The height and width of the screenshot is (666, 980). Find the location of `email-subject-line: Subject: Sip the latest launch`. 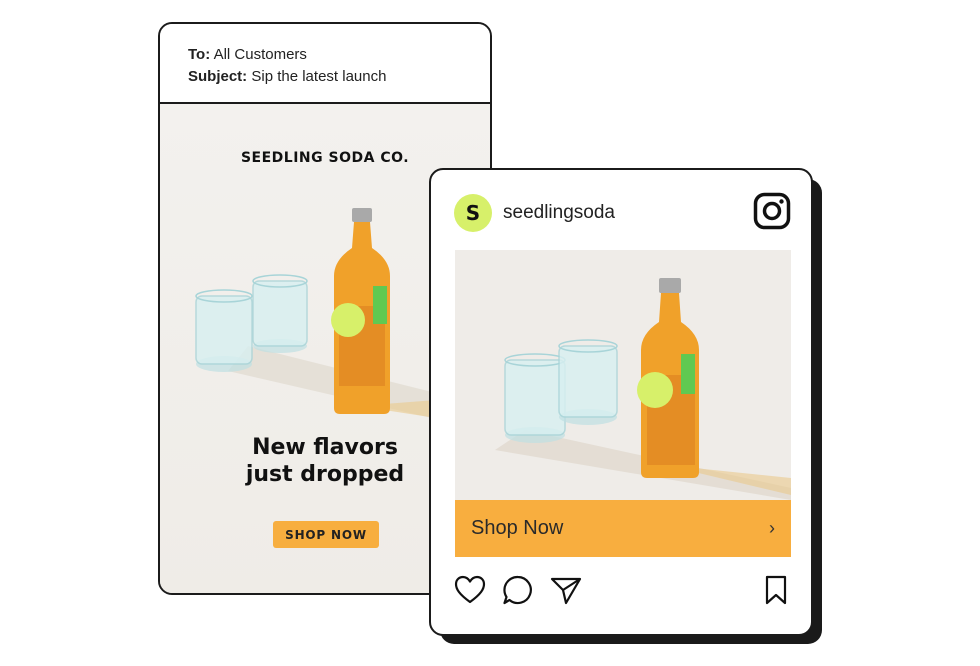

email-subject-line: Subject: Sip the latest launch is located at coordinates (339, 77).